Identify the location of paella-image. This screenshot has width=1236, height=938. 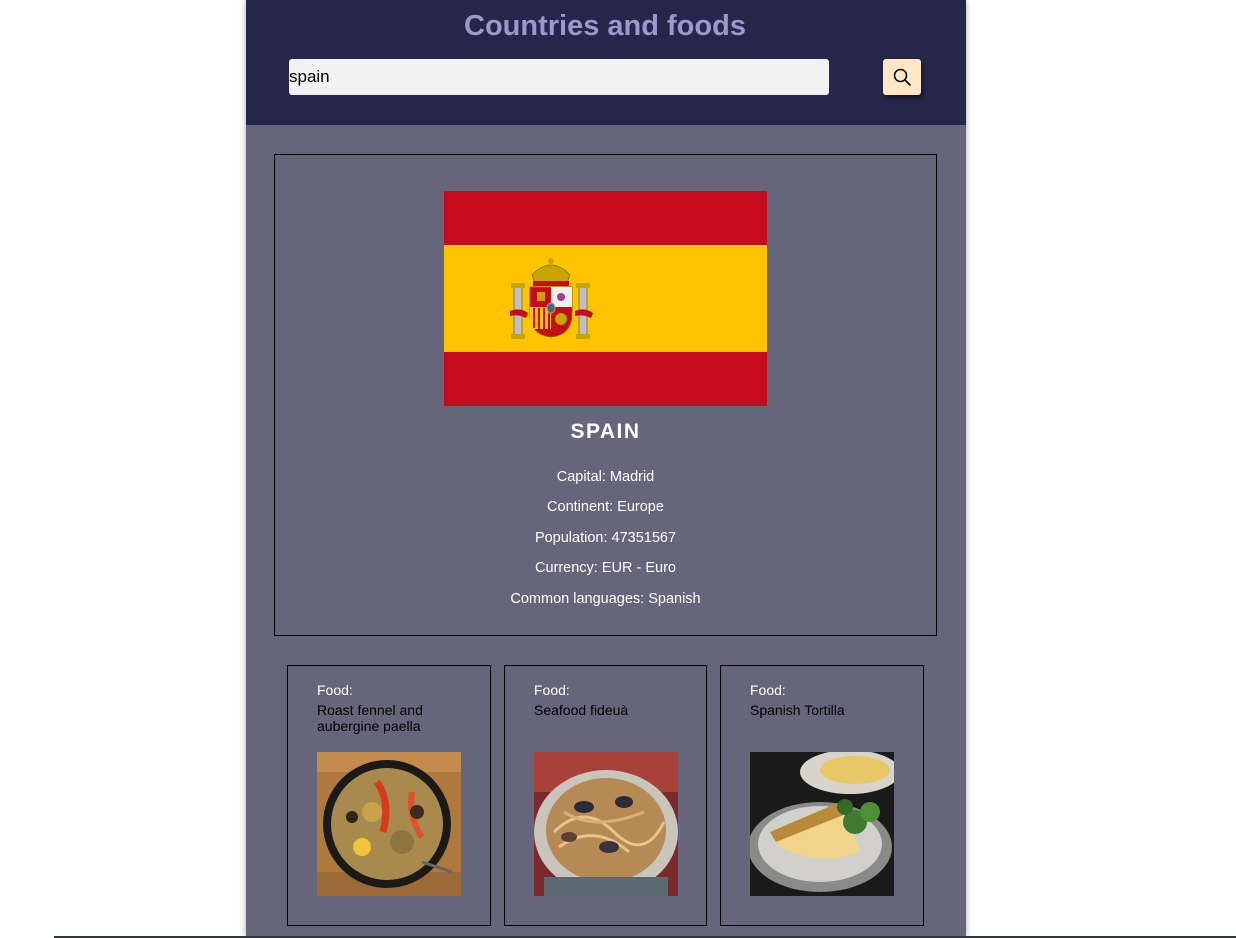
(389, 824).